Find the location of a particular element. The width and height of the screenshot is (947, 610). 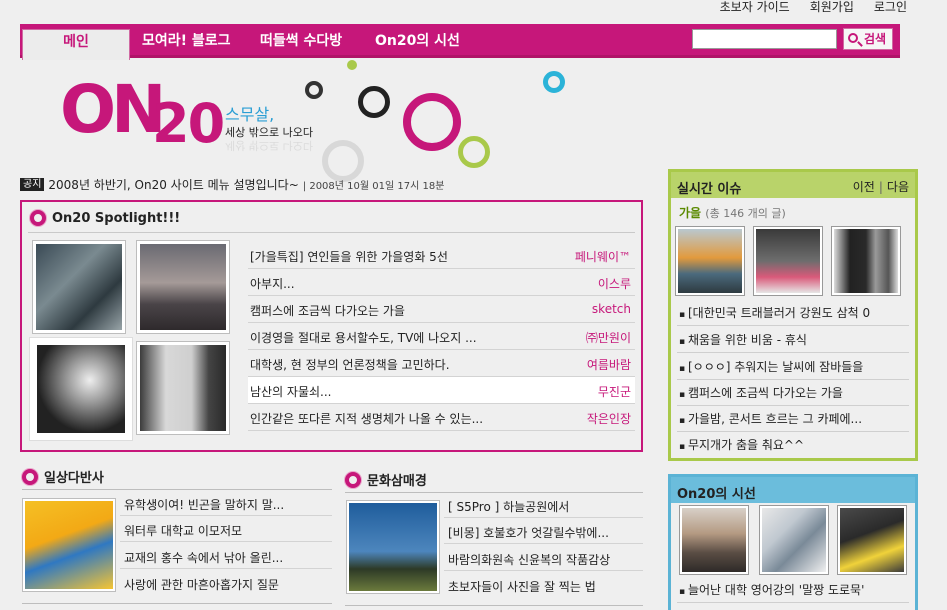

list-item: 워터루 대학교 이모저모 is located at coordinates (183, 530).